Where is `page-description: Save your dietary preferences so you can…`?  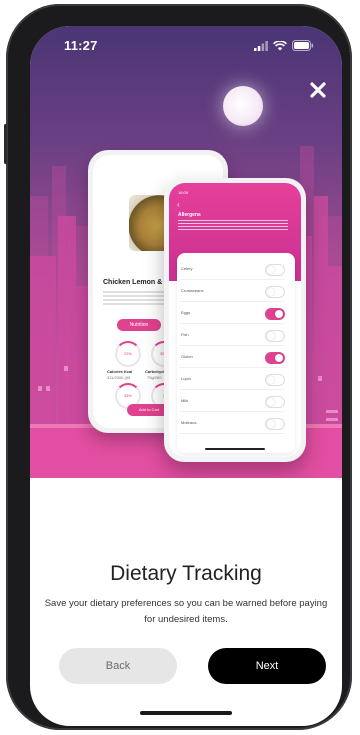
page-description: Save your dietary preferences so you can… is located at coordinates (186, 611).